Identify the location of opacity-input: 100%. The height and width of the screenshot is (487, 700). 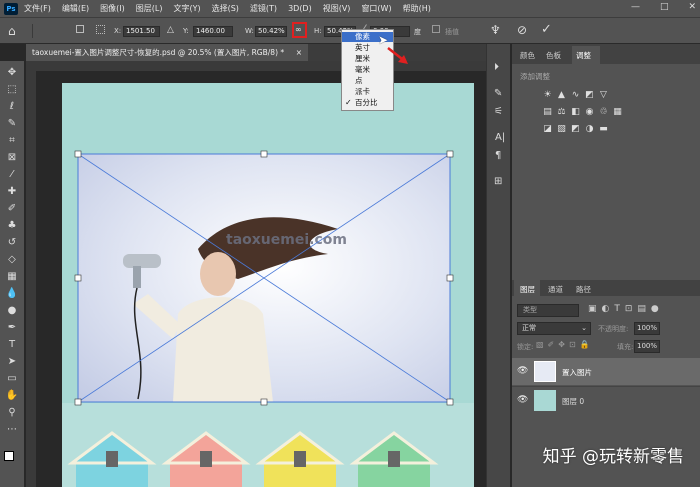
(647, 328).